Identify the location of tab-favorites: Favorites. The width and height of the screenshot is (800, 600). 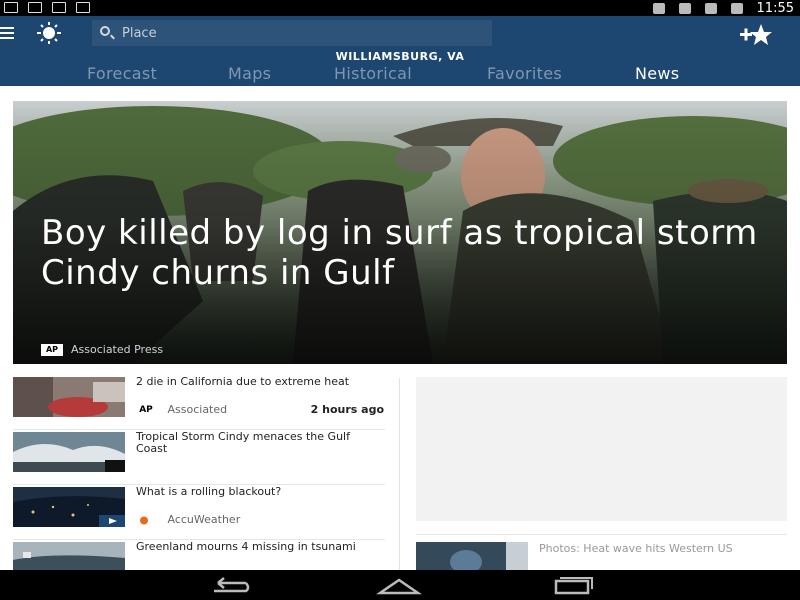
(524, 73).